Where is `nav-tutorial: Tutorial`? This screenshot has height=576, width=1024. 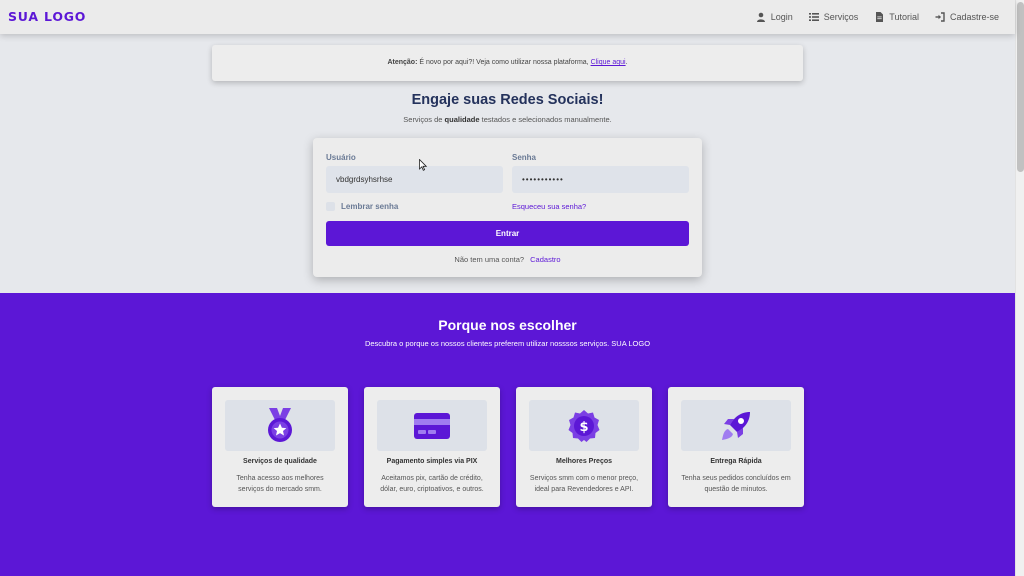
nav-tutorial: Tutorial is located at coordinates (896, 17).